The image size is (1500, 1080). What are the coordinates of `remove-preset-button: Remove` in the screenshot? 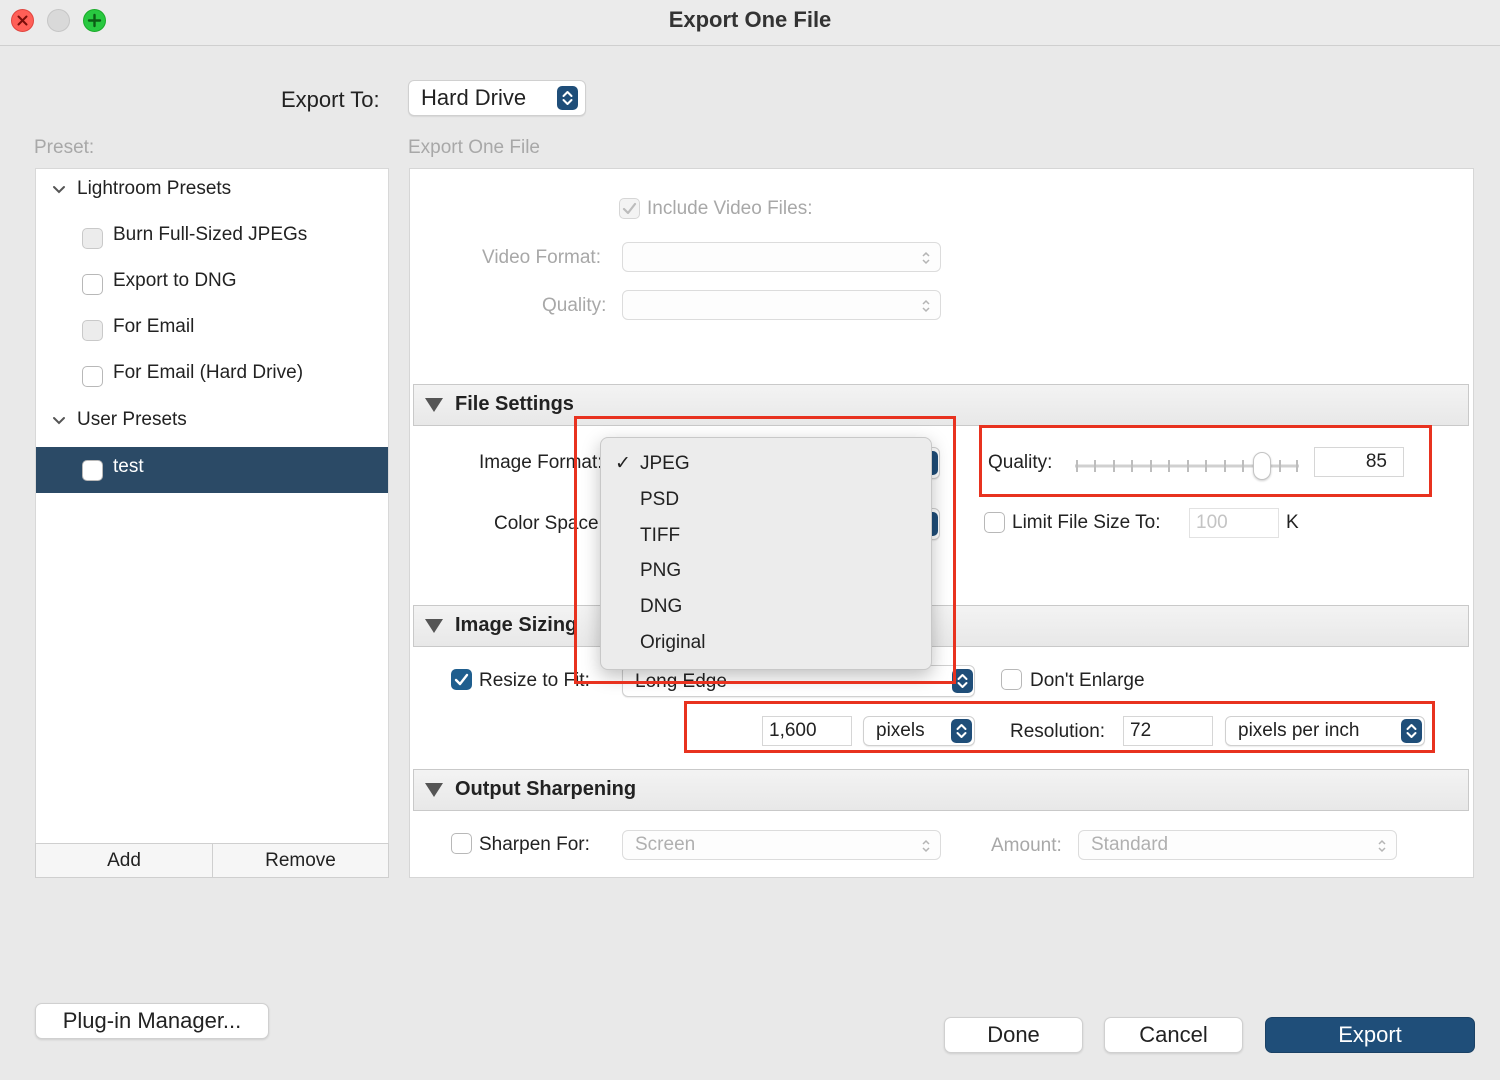 It's located at (300, 860).